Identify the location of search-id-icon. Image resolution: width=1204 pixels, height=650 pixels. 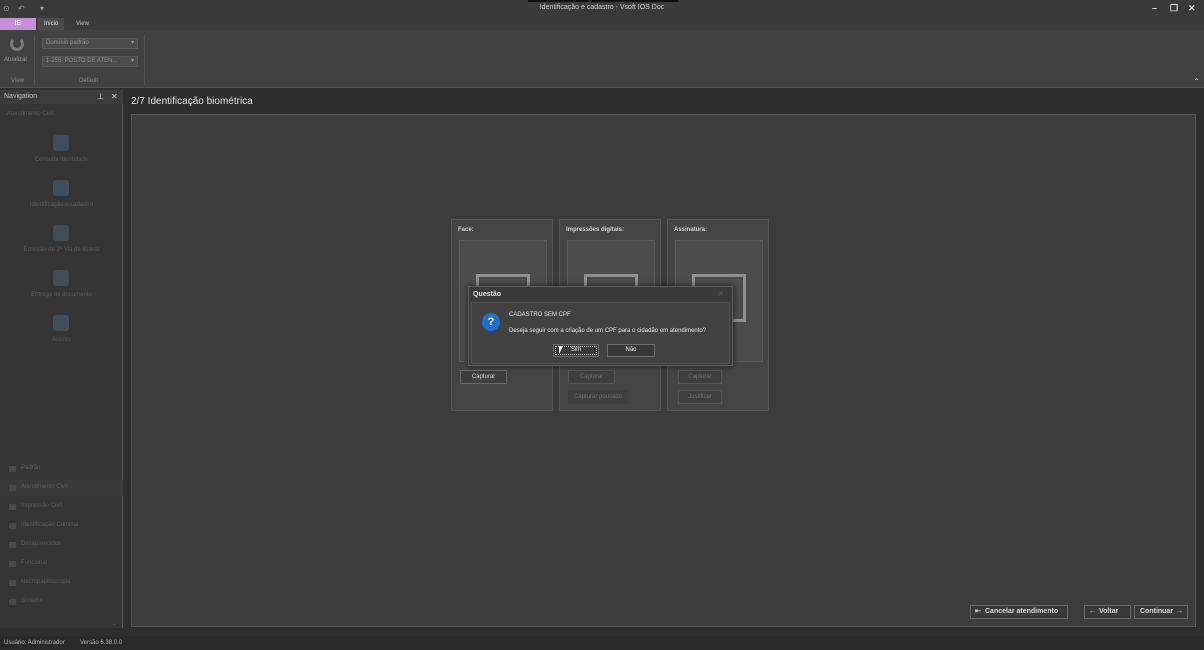
(61, 143).